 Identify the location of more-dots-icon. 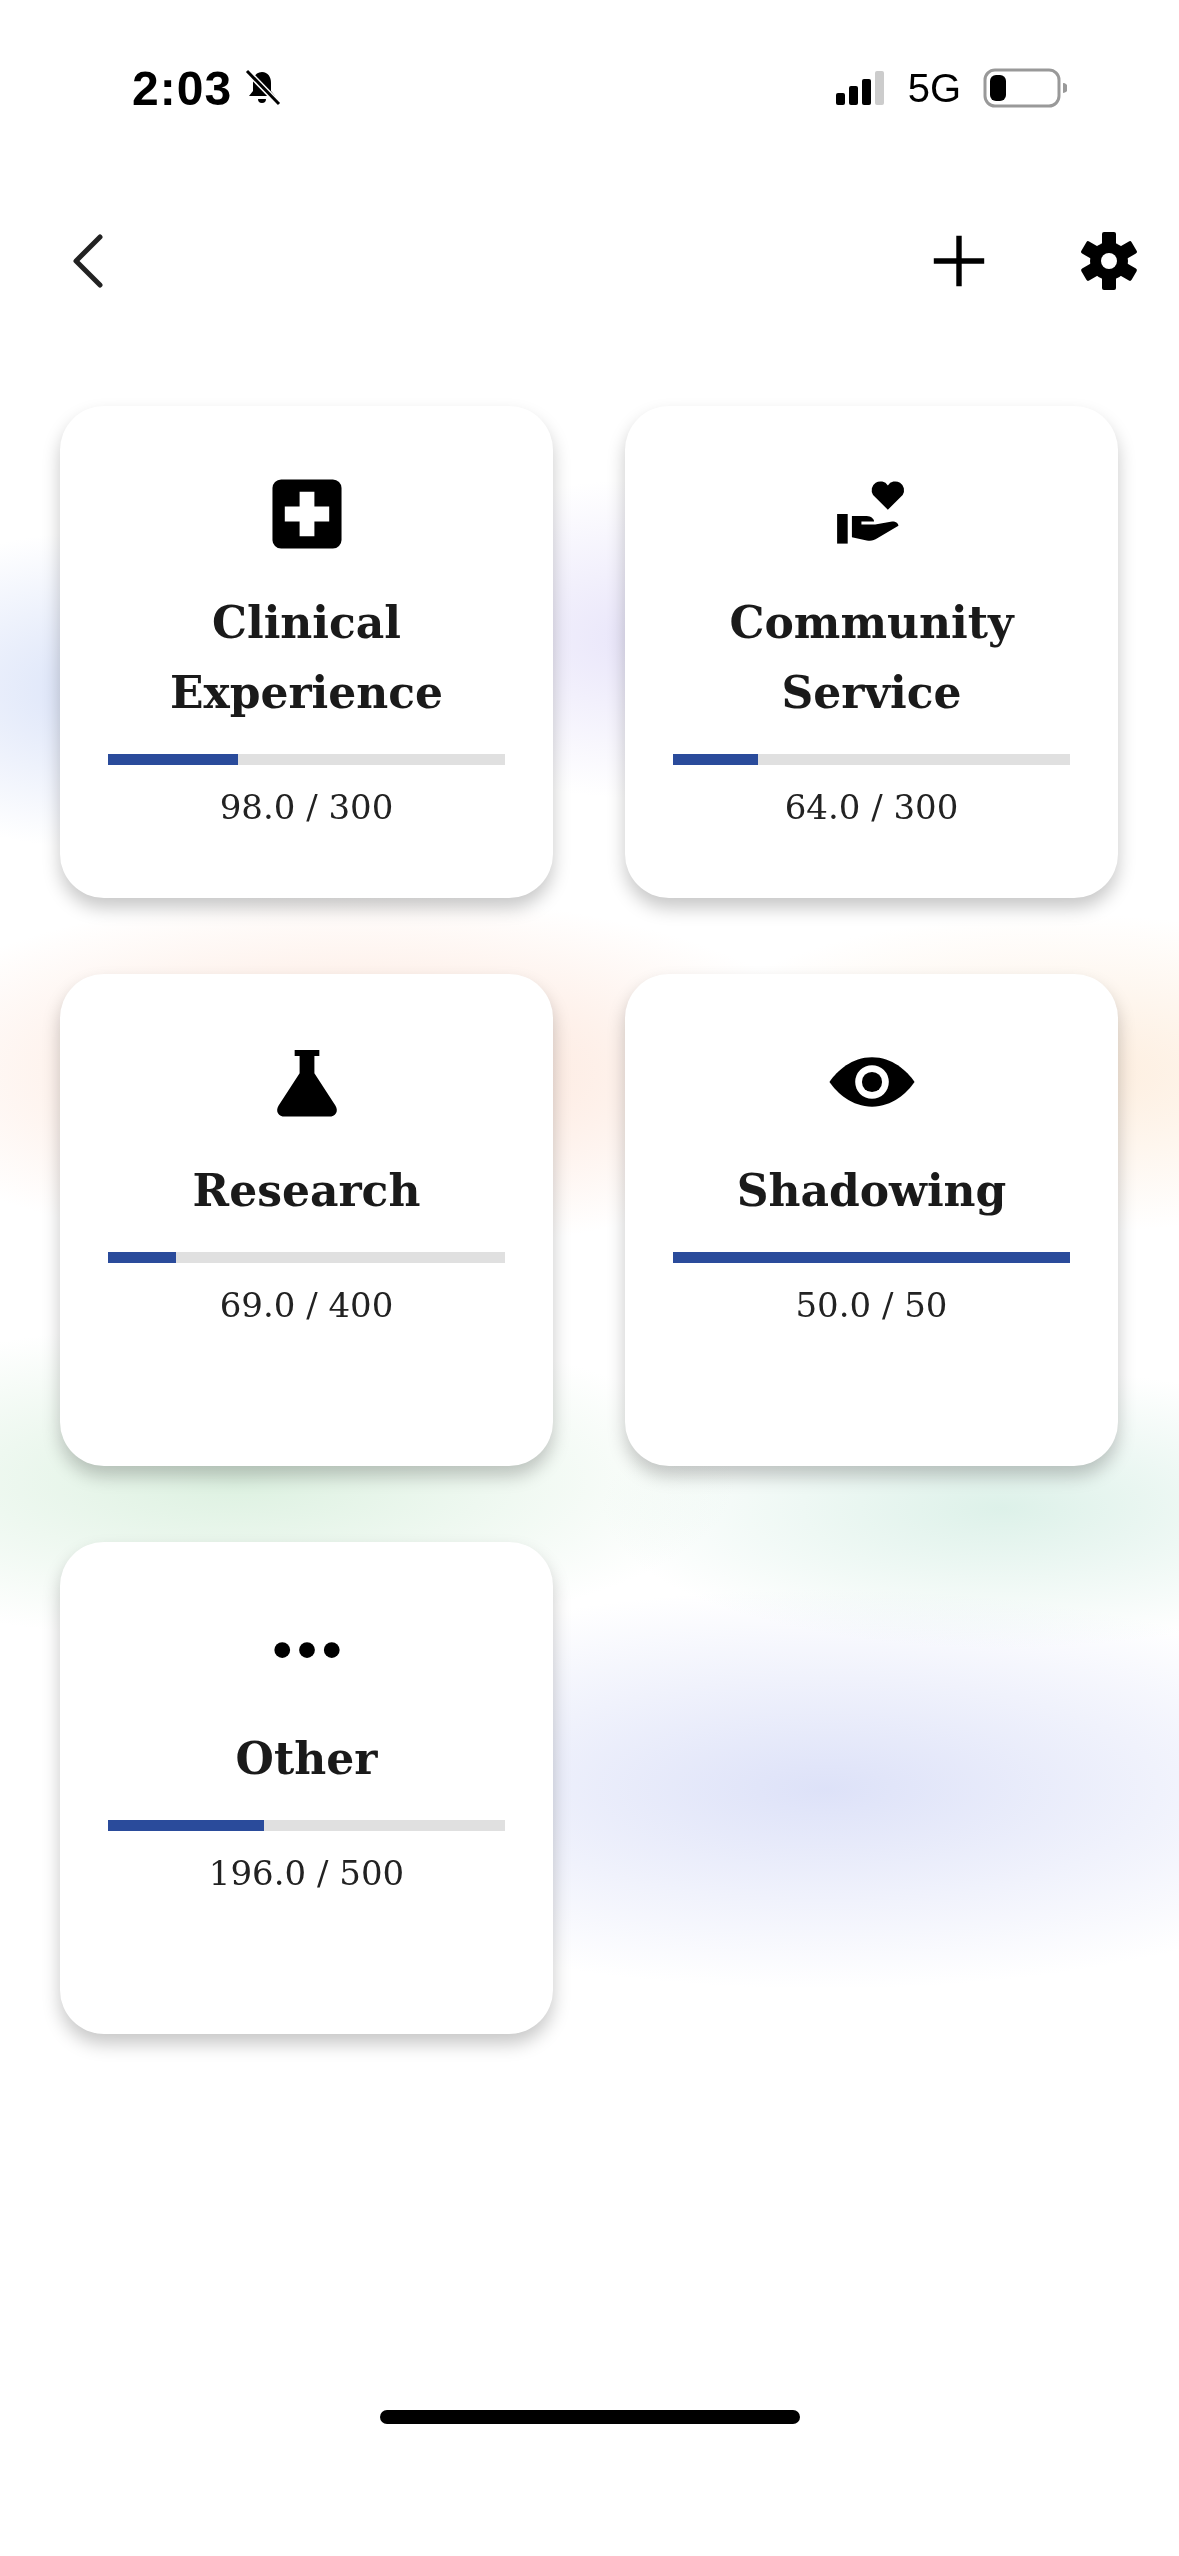
(306, 1650).